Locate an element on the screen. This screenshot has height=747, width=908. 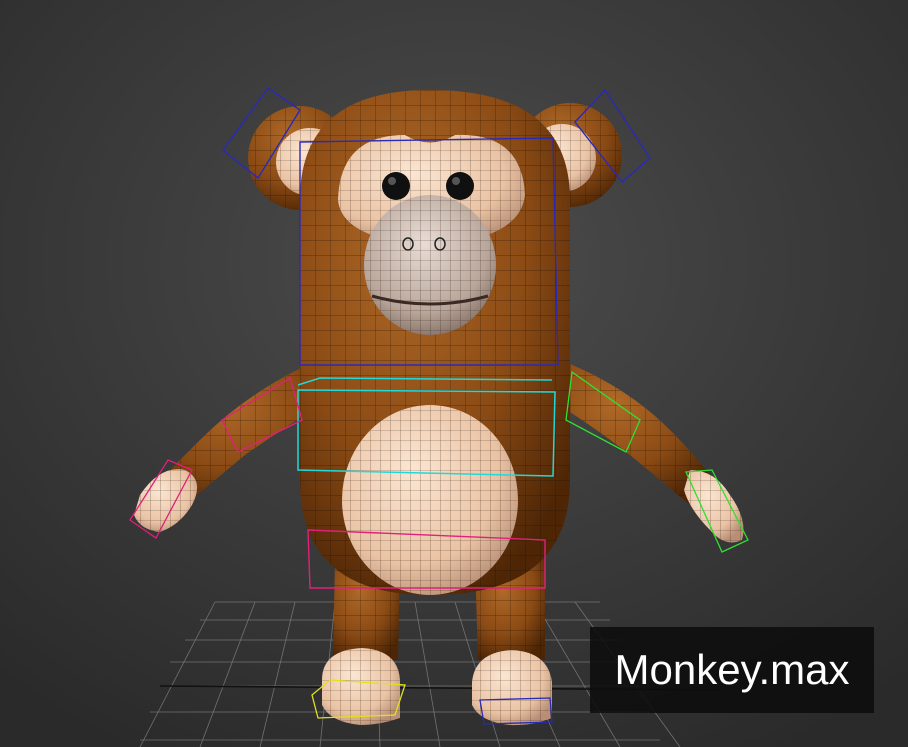
belly-patch is located at coordinates (430, 500).